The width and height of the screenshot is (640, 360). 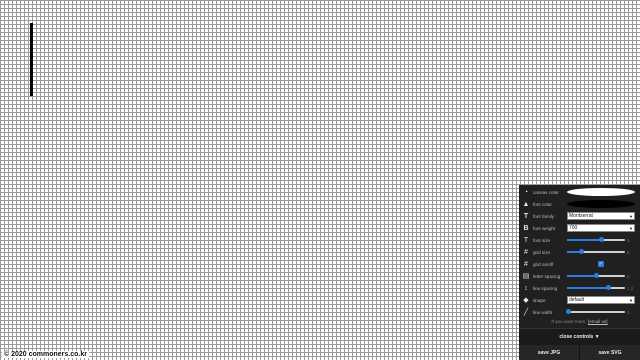 I want to click on save-jpg-button: save JPG, so click(x=549, y=352).